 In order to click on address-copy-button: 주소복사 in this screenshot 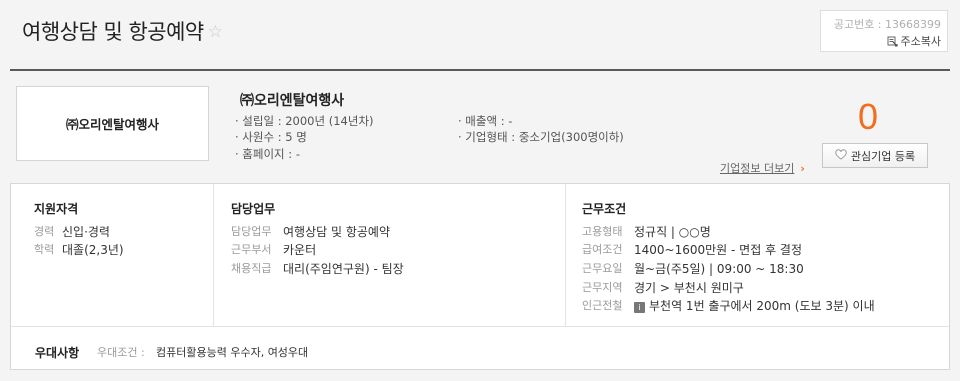, I will do `click(914, 41)`.